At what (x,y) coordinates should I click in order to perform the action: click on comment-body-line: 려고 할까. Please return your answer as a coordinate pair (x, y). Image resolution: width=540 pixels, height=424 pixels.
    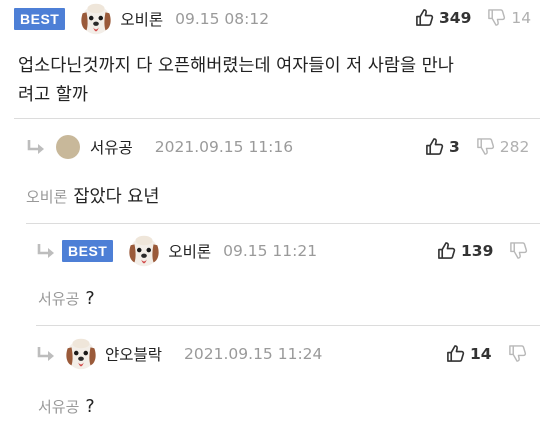
    Looking at the image, I should click on (53, 95).